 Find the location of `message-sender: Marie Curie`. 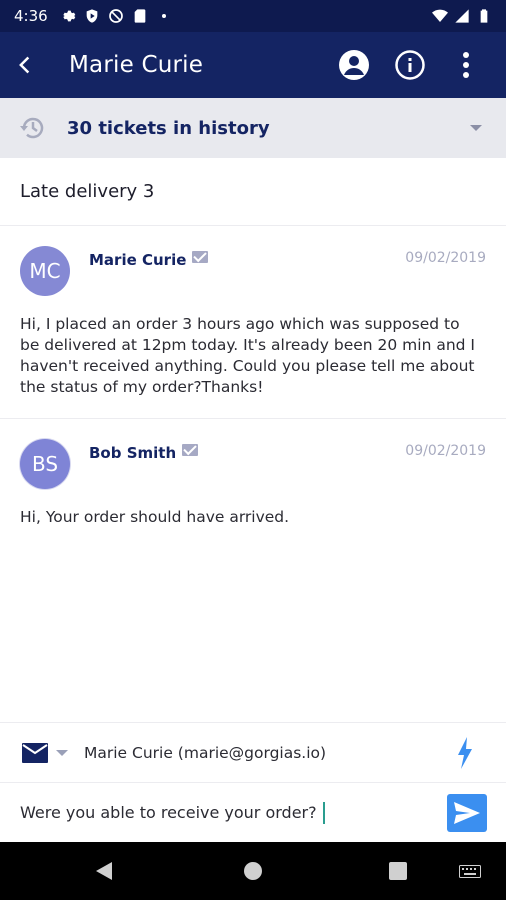

message-sender: Marie Curie is located at coordinates (138, 260).